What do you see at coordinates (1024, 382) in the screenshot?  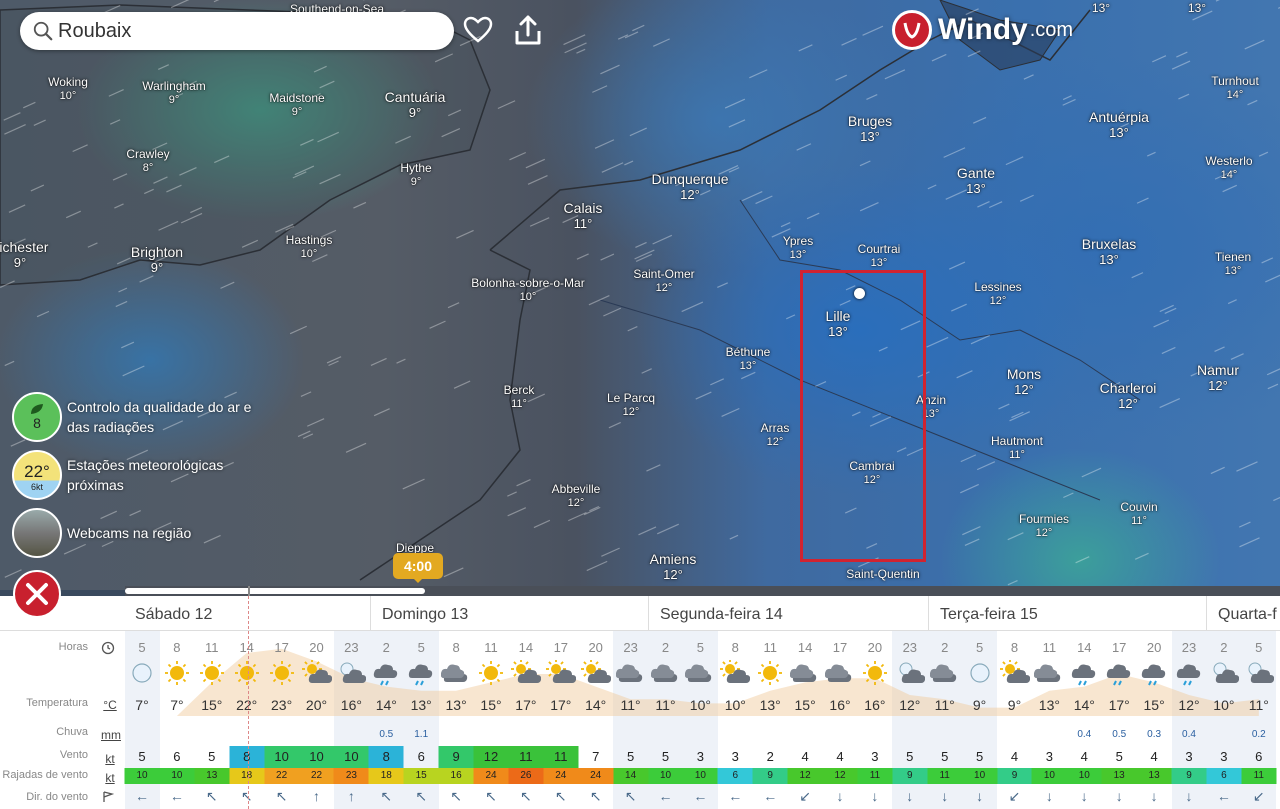 I see `city-label: Mons 12°` at bounding box center [1024, 382].